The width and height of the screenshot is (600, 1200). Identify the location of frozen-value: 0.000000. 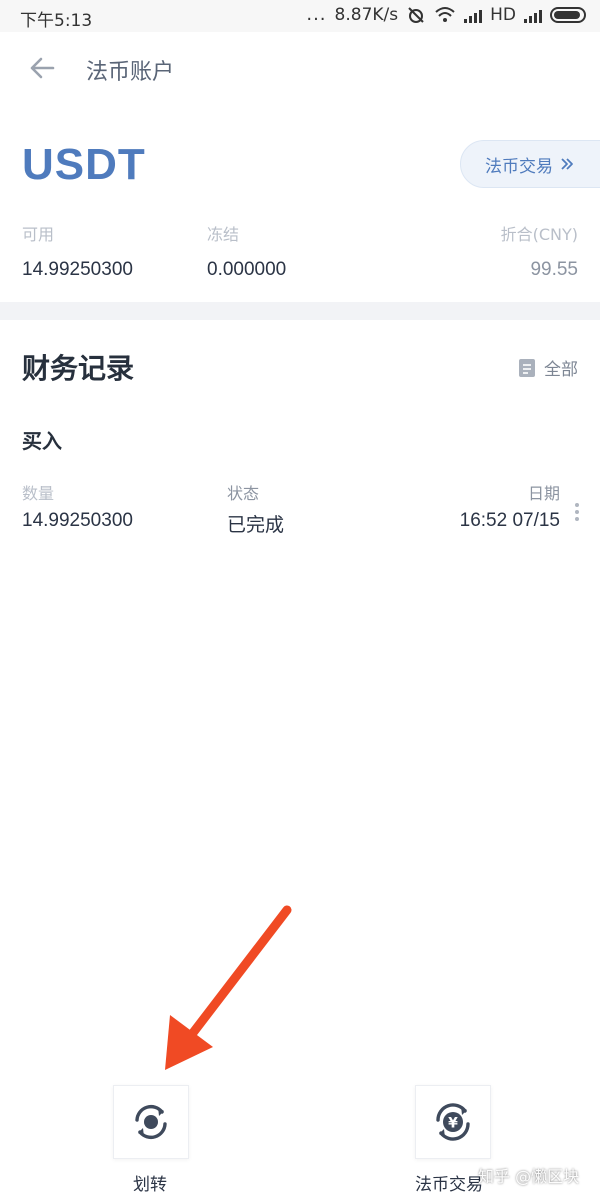
(247, 269).